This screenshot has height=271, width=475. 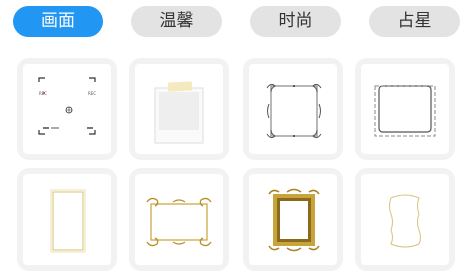 I want to click on frame-card-gold-scroll, so click(x=179, y=219).